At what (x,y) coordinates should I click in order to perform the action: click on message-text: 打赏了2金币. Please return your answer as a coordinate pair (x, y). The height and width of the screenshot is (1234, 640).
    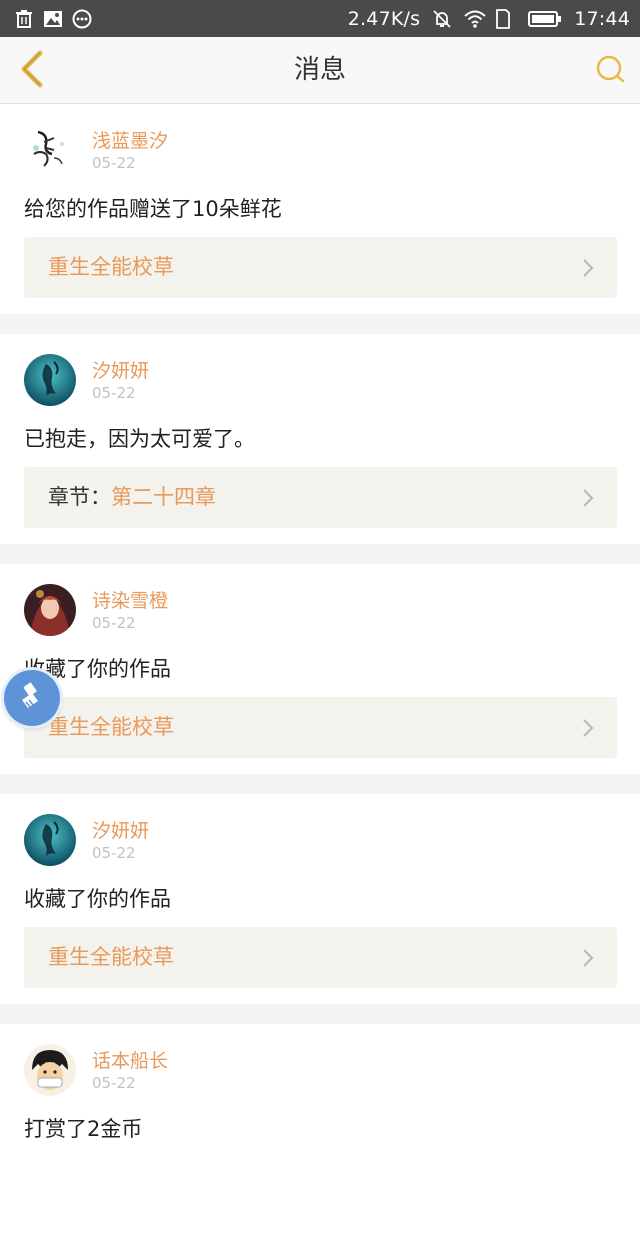
    Looking at the image, I should click on (83, 1129).